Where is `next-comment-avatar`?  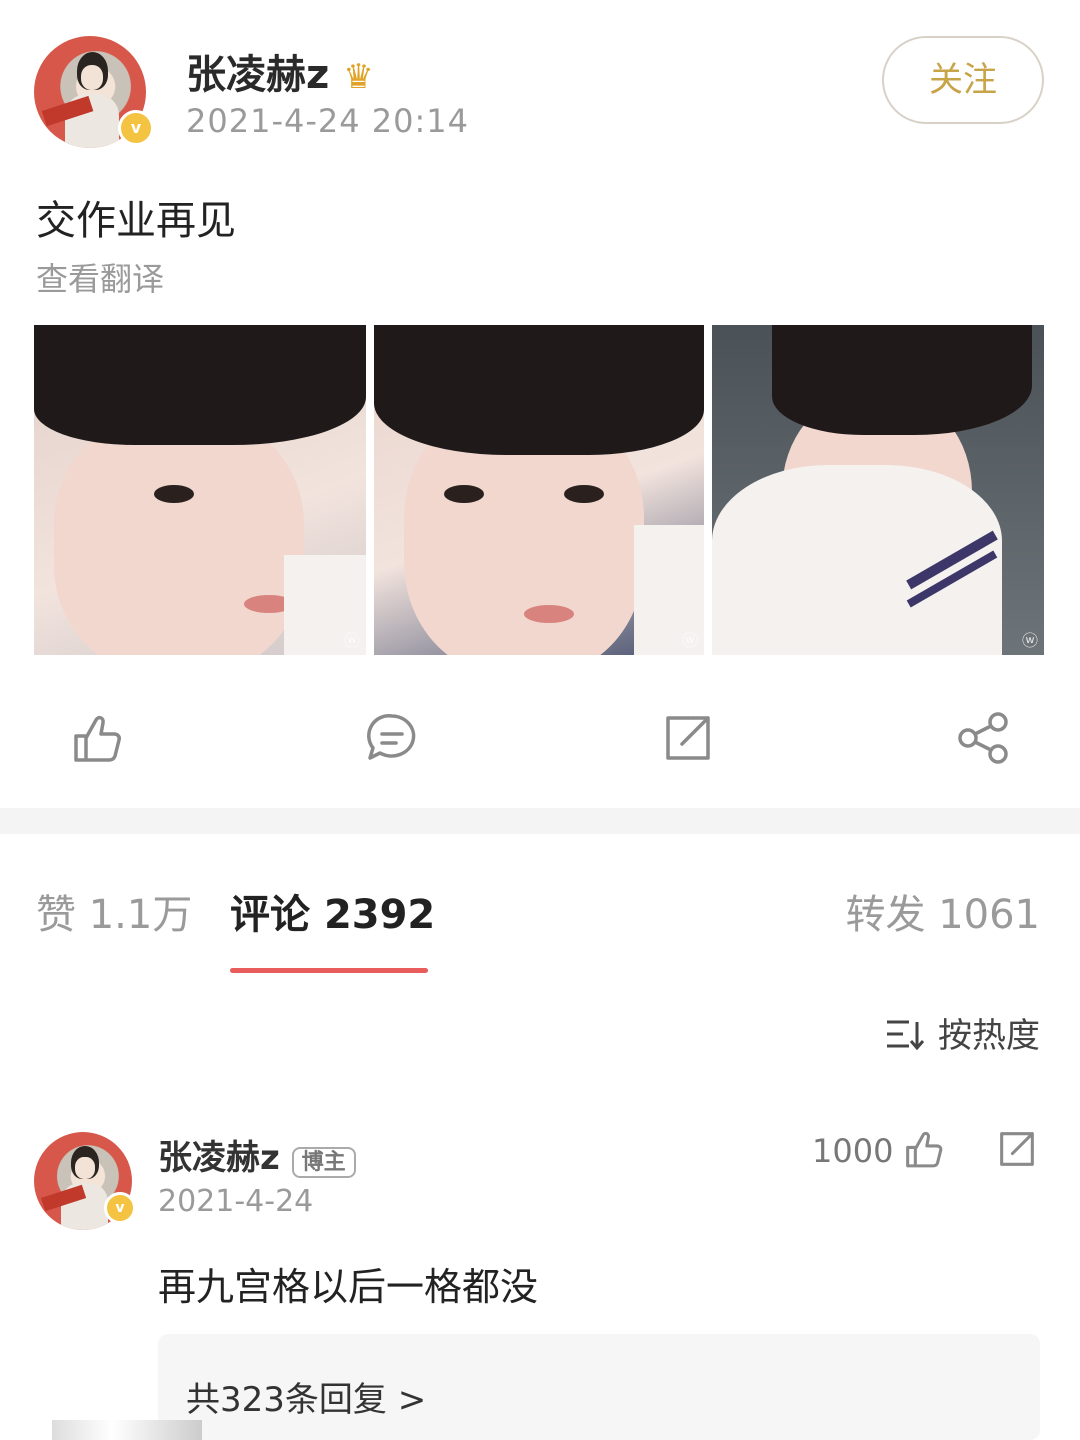 next-comment-avatar is located at coordinates (127, 1430).